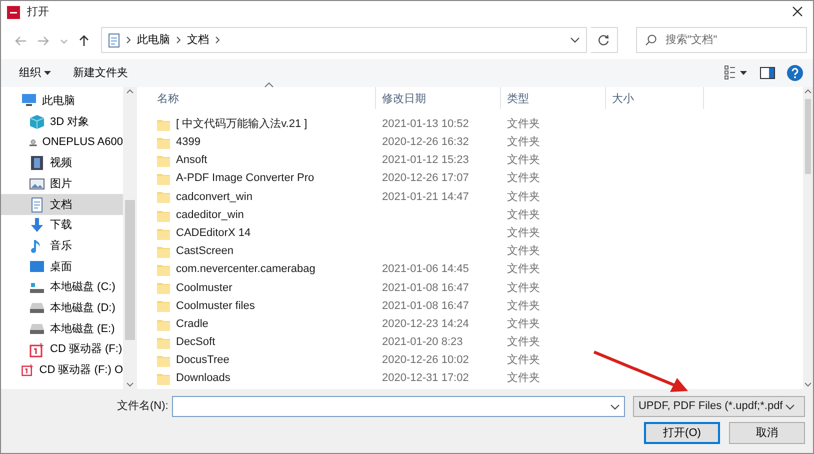 The image size is (814, 454). Describe the element at coordinates (795, 73) in the screenshot. I see `help-button` at that location.